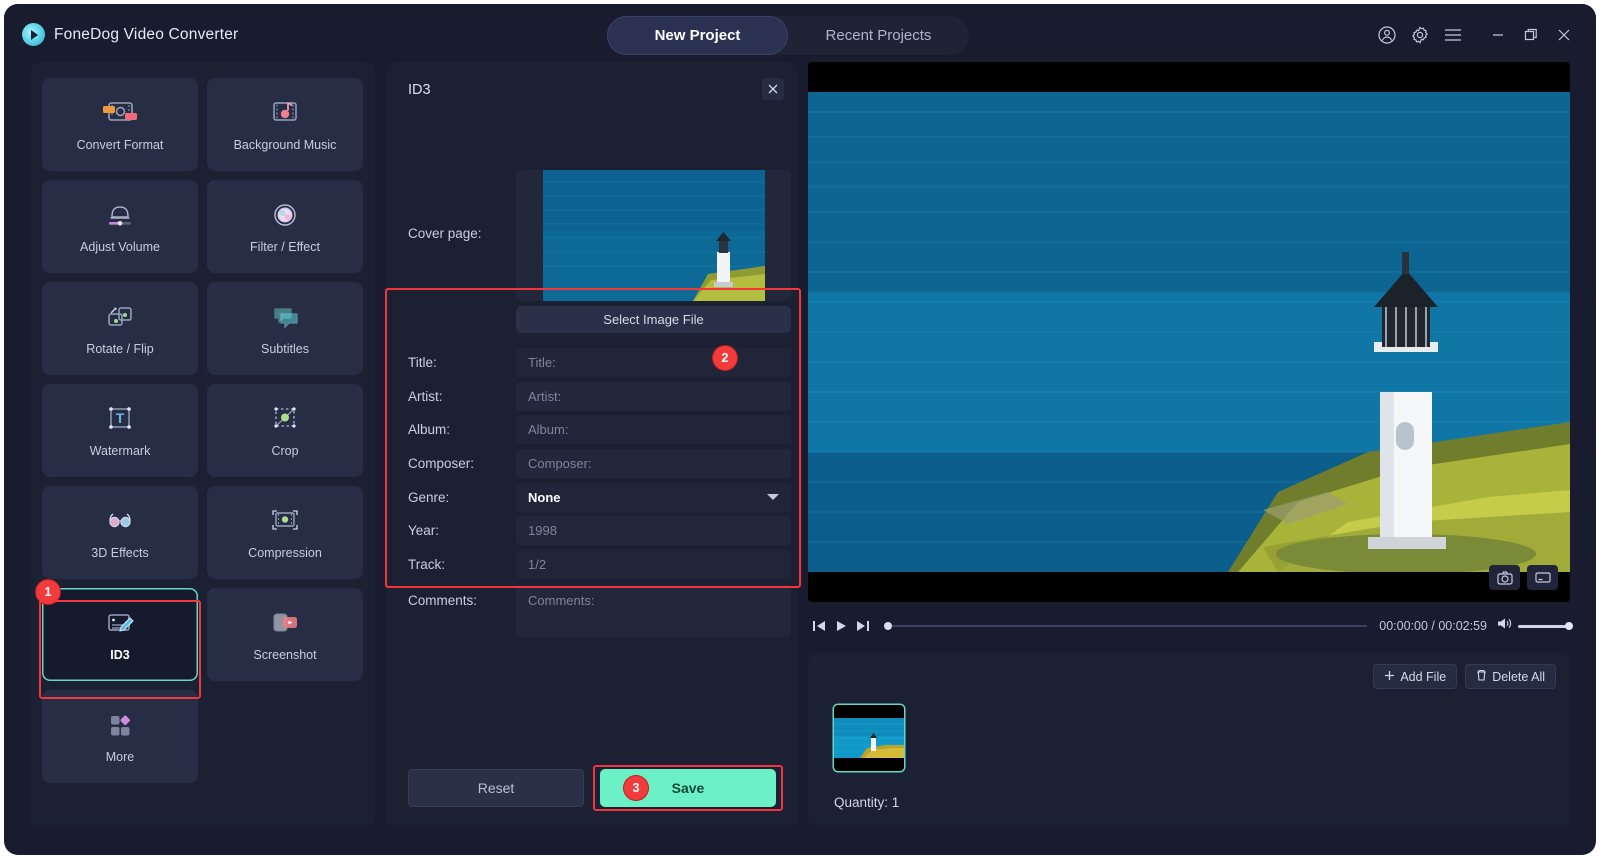 The image size is (1600, 859). Describe the element at coordinates (841, 626) in the screenshot. I see `play-icon` at that location.